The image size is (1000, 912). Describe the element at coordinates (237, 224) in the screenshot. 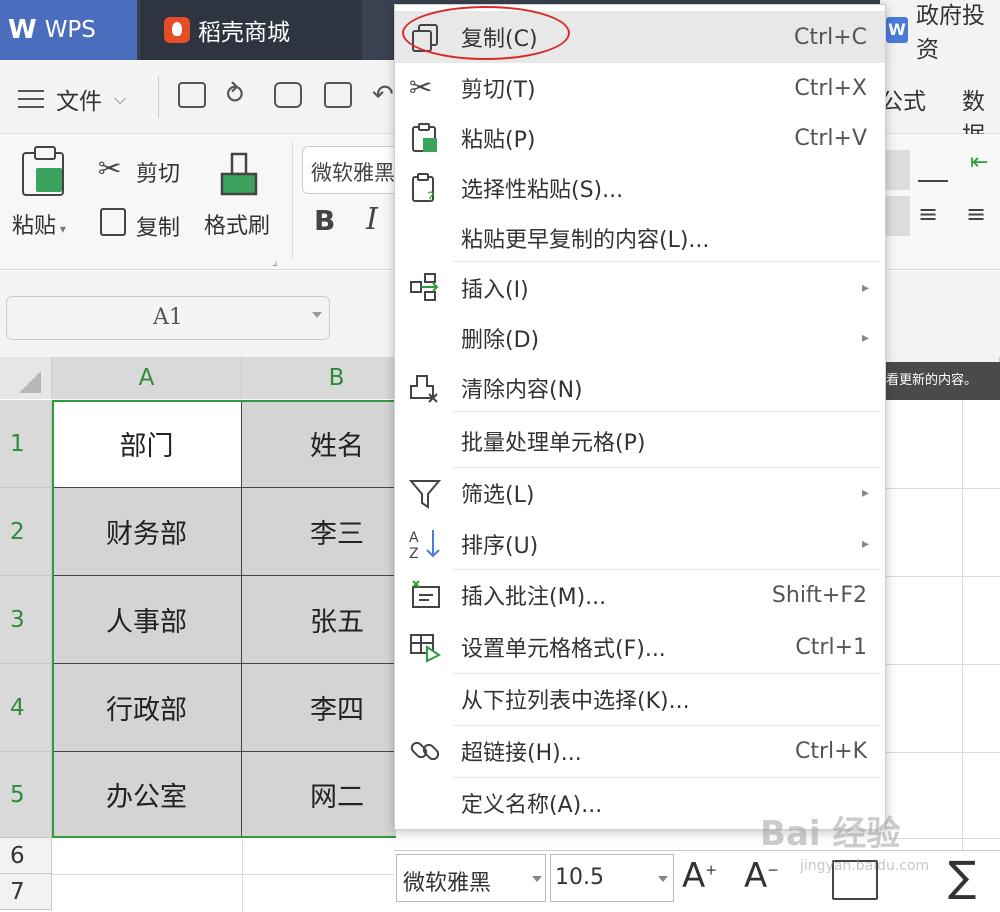

I see `format-painter-button: 格式刷` at that location.